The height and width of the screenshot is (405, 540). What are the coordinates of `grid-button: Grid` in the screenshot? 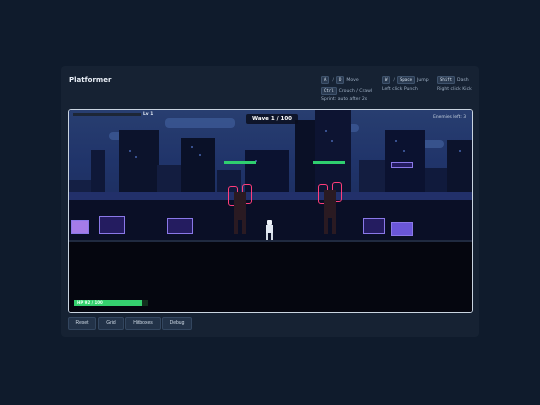 It's located at (111, 323).